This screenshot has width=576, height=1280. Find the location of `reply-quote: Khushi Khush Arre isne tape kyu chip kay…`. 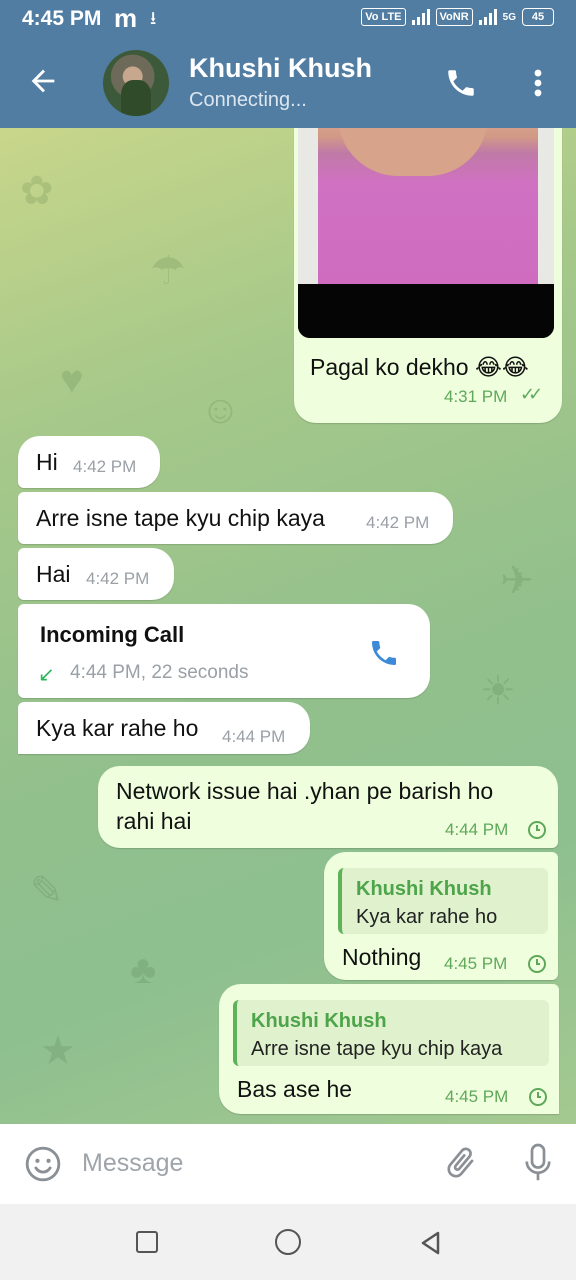

reply-quote: Khushi Khush Arre isne tape kyu chip kay… is located at coordinates (391, 1033).